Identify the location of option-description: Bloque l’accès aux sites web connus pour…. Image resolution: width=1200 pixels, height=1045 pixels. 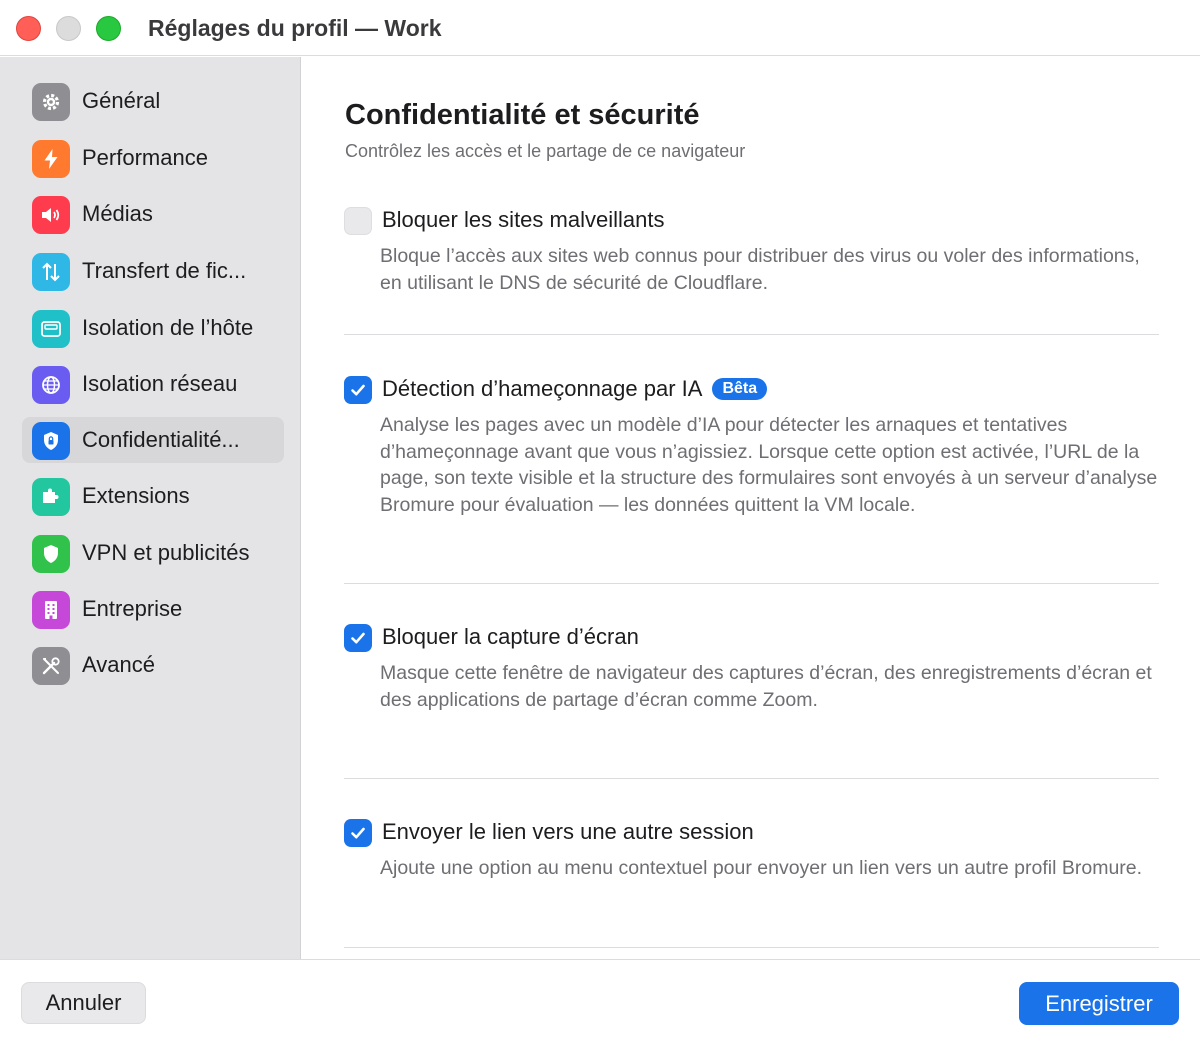
(760, 269).